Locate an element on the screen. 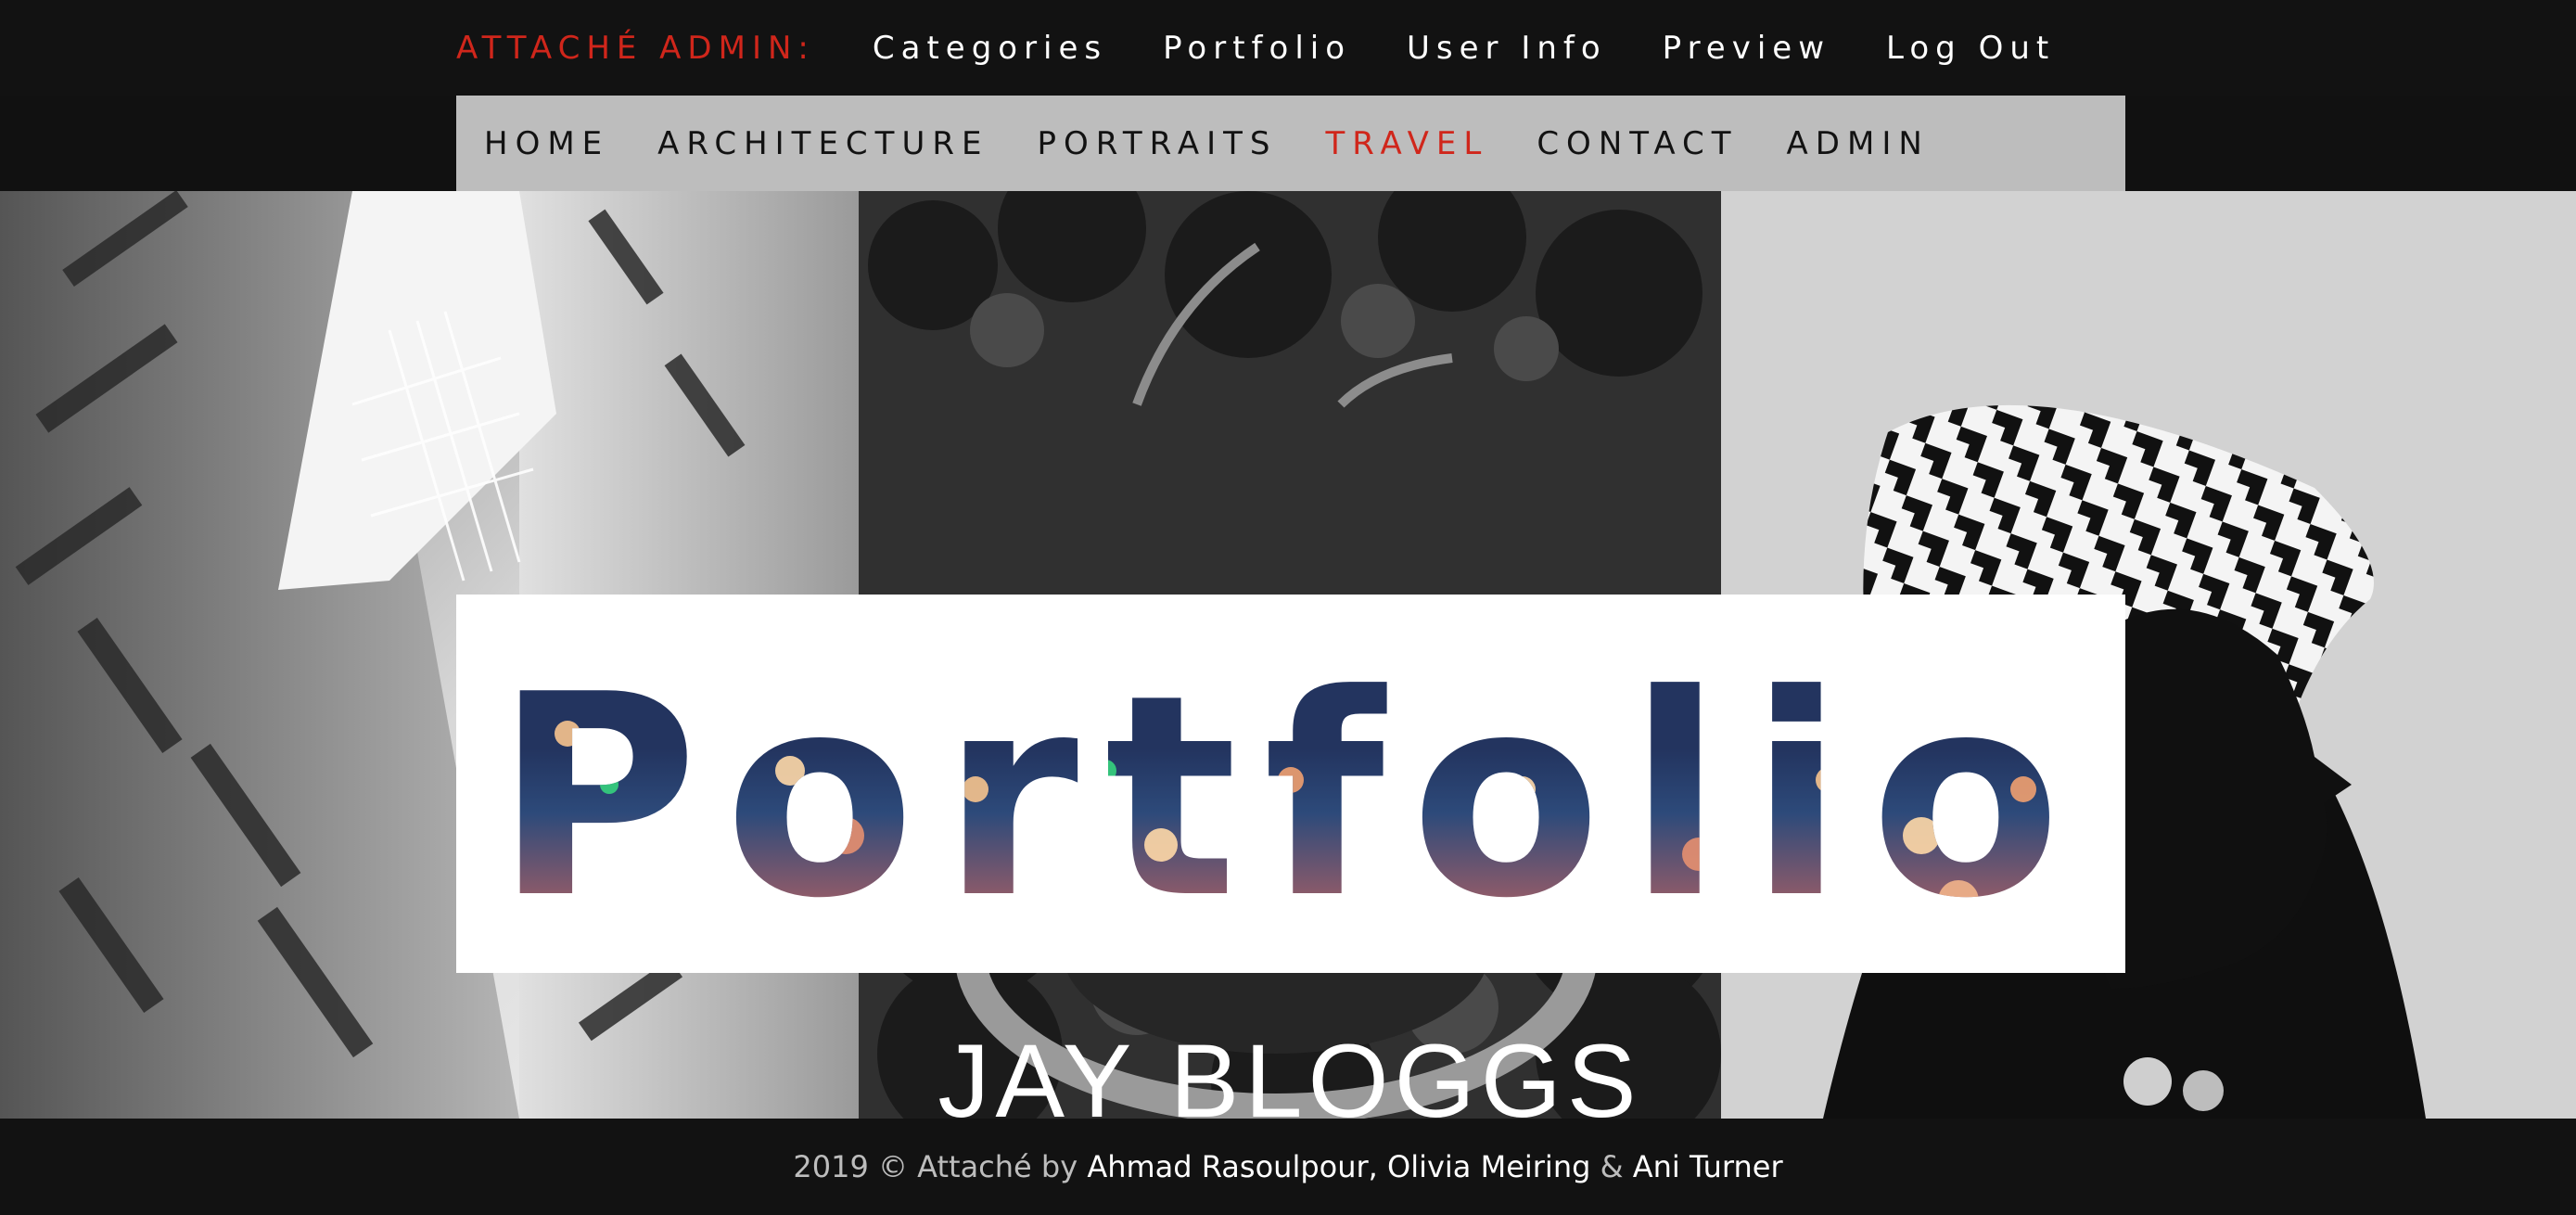 This screenshot has height=1215, width=2576. nav-item-architecture: ARCHITECTURE is located at coordinates (823, 143).